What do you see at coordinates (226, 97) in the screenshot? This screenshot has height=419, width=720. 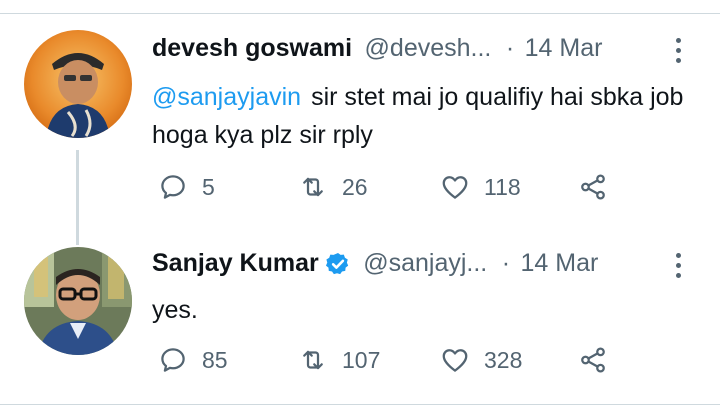 I see `mention-link: @sanjayjavin` at bounding box center [226, 97].